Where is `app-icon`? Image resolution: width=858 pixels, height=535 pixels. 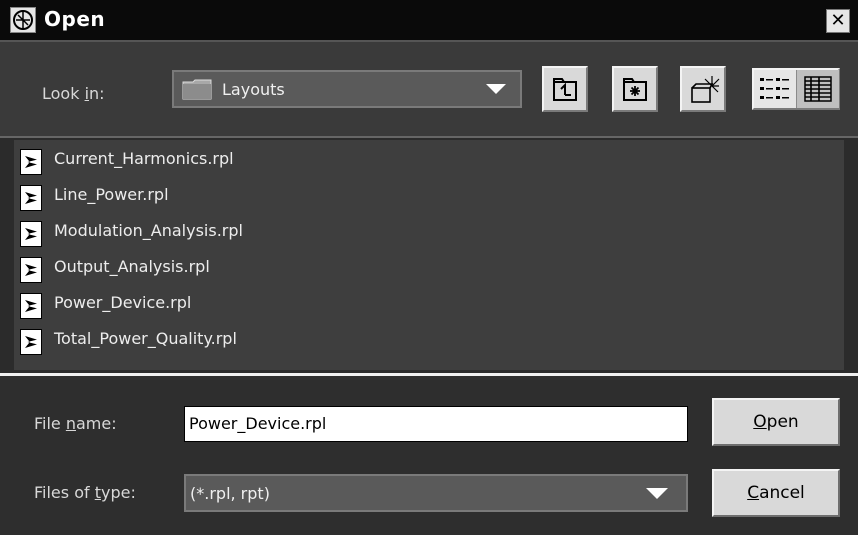
app-icon is located at coordinates (23, 20).